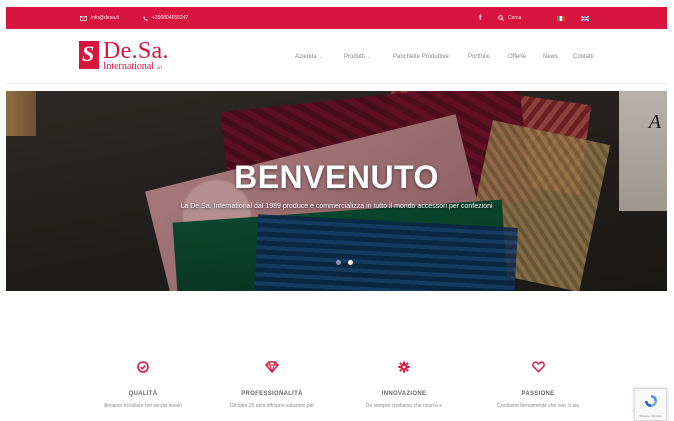  What do you see at coordinates (143, 406) in the screenshot?
I see `feature-text: Amiamo eccellare nei servizi inostri` at bounding box center [143, 406].